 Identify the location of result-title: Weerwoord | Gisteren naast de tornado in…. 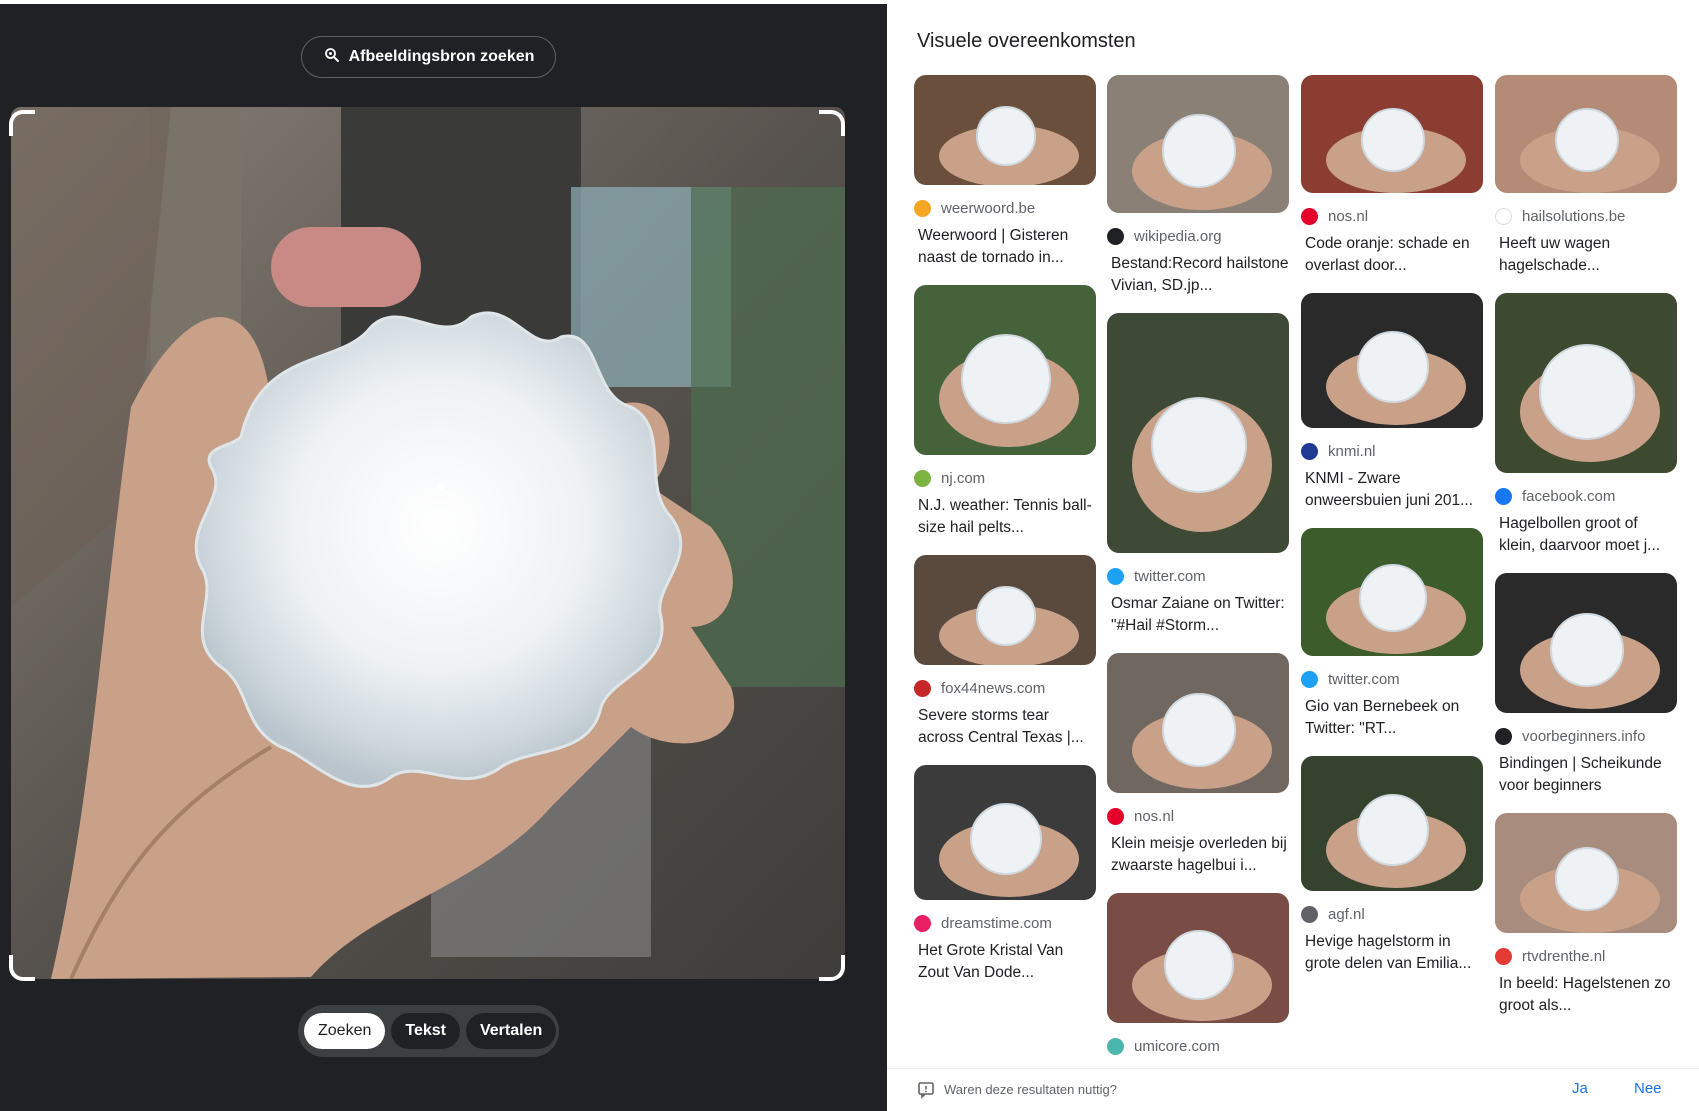
(1005, 247).